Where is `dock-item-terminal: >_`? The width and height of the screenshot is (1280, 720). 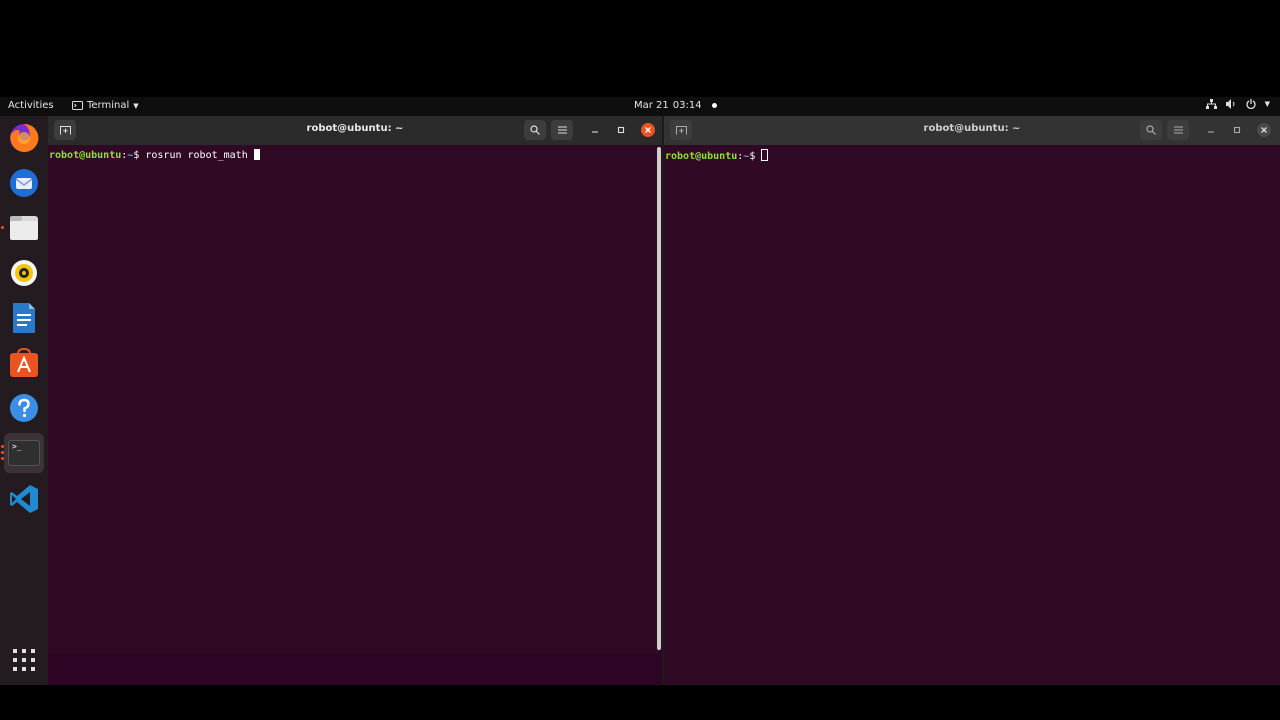
dock-item-terminal: >_ is located at coordinates (22, 453).